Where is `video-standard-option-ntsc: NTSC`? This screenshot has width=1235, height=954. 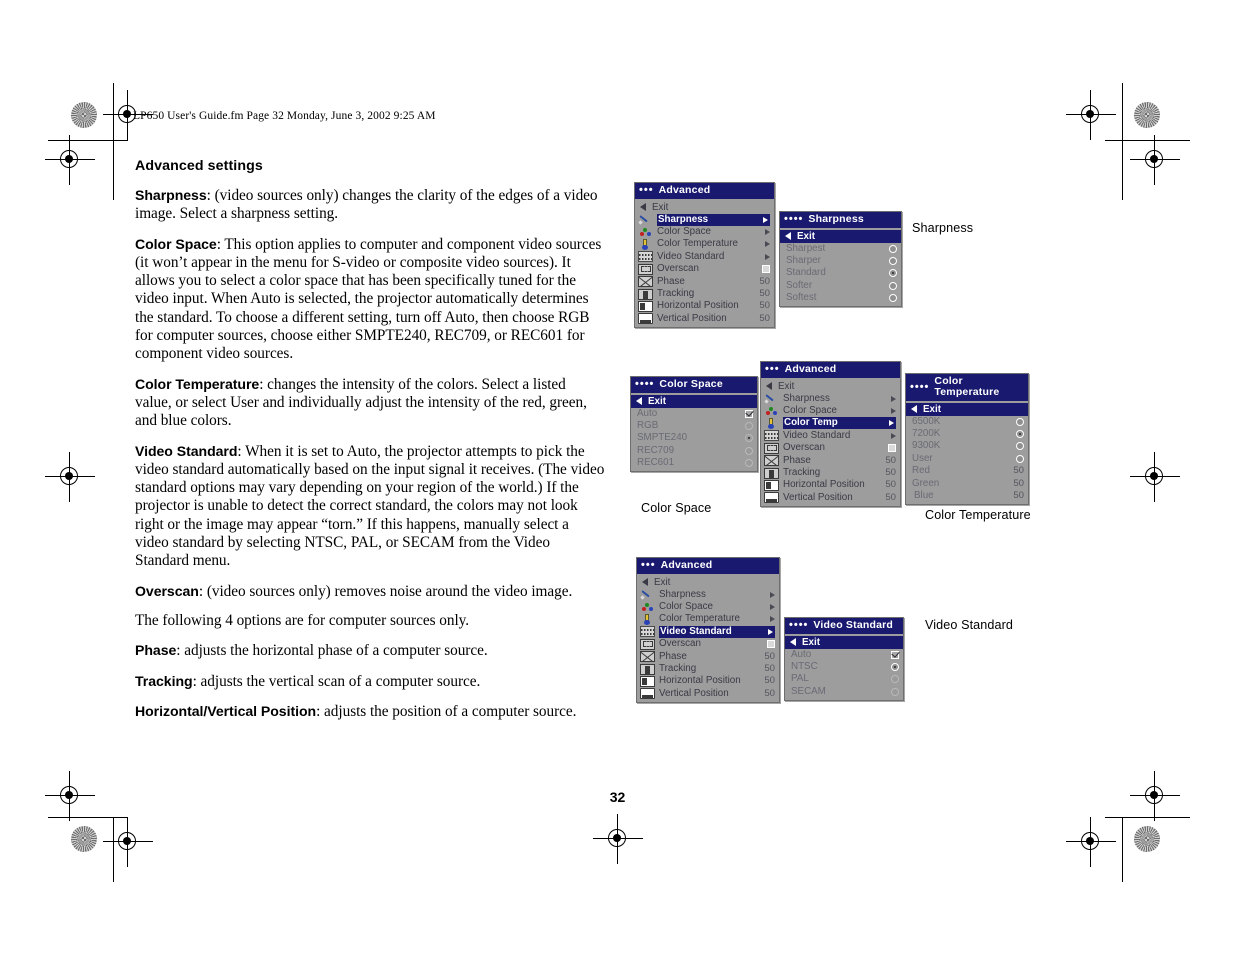 video-standard-option-ntsc: NTSC is located at coordinates (844, 667).